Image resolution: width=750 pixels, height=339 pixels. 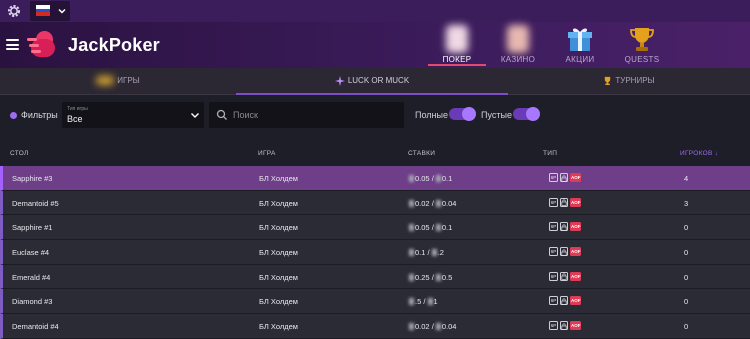 I want to click on gear-icon, so click(x=14, y=11).